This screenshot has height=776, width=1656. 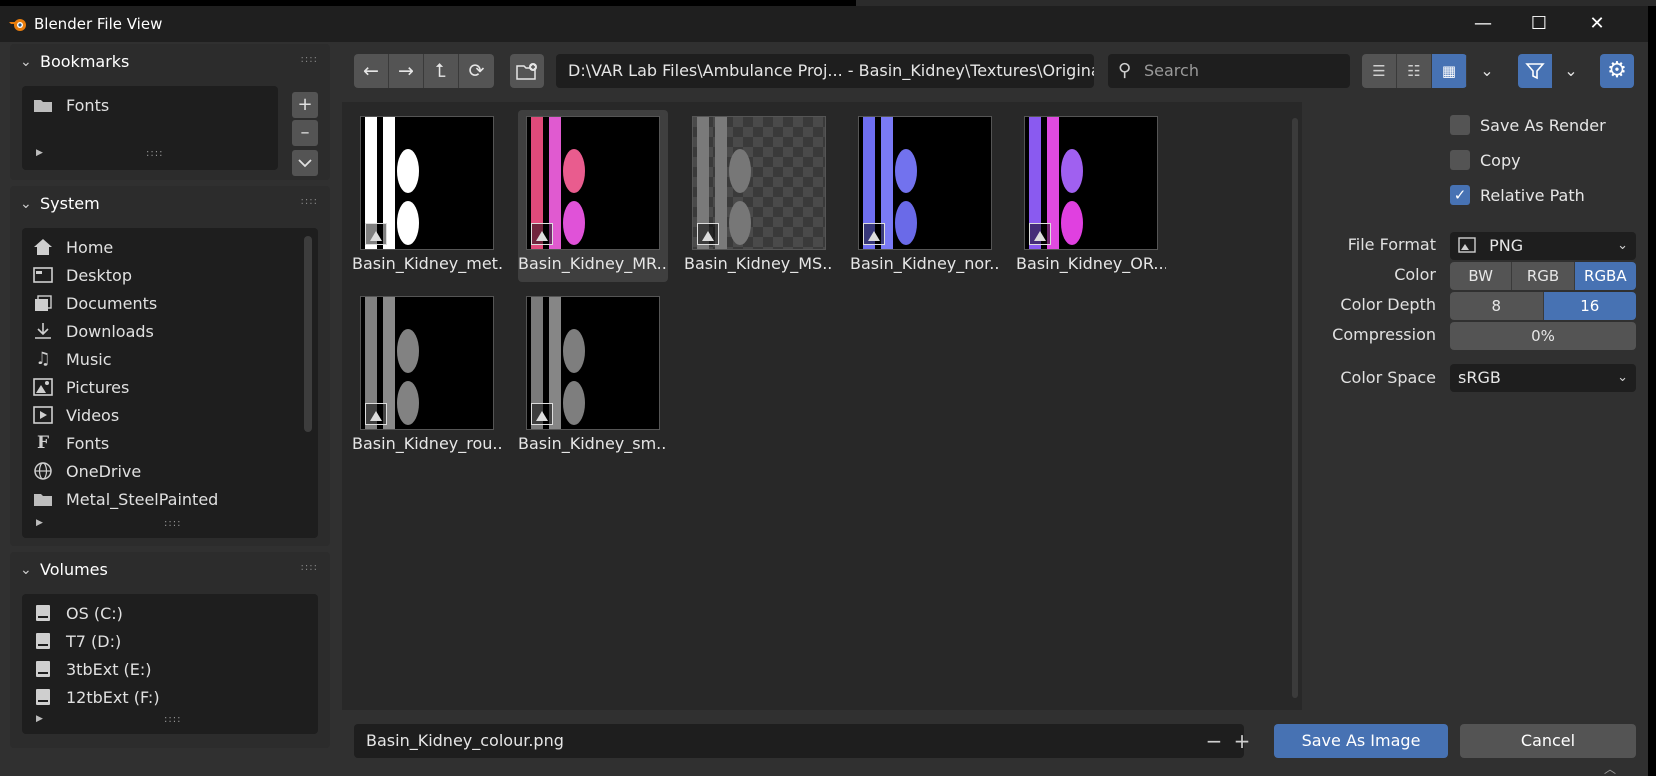 What do you see at coordinates (406, 71) in the screenshot?
I see `forward-button: →` at bounding box center [406, 71].